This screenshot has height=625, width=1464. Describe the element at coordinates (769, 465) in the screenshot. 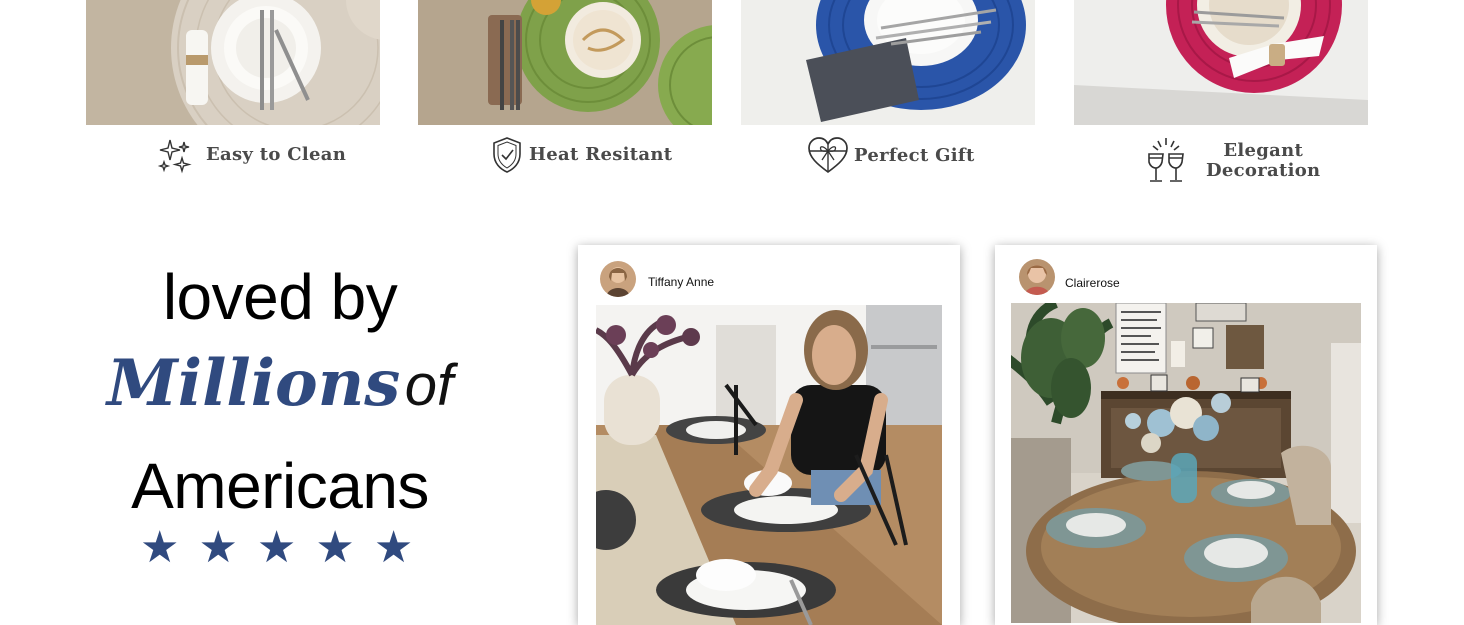

I see `post-photo-dining-table` at that location.